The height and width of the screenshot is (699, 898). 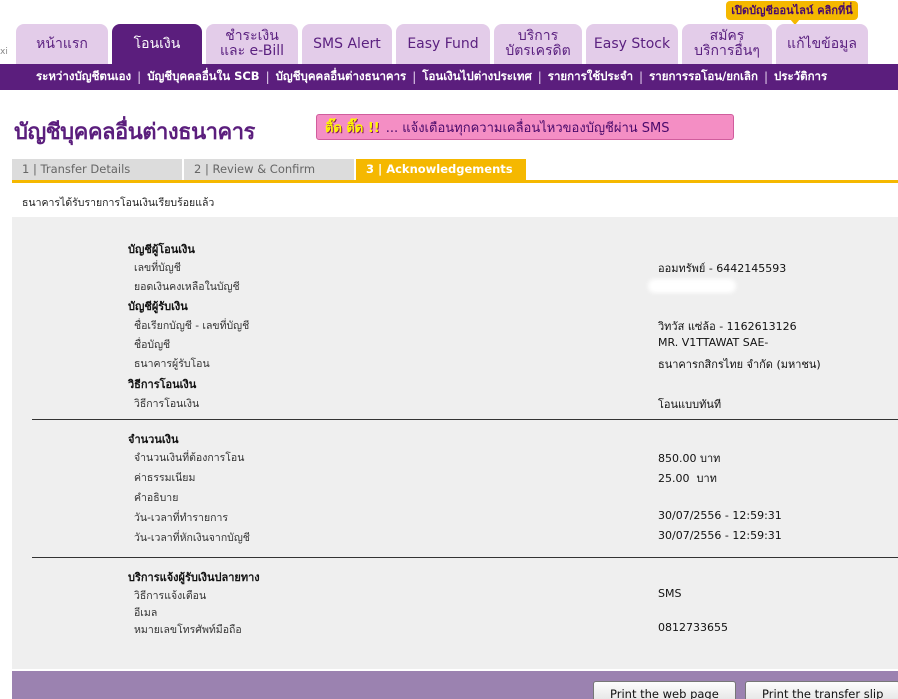 What do you see at coordinates (153, 439) in the screenshot?
I see `amount-heading: จำนวนเงิน` at bounding box center [153, 439].